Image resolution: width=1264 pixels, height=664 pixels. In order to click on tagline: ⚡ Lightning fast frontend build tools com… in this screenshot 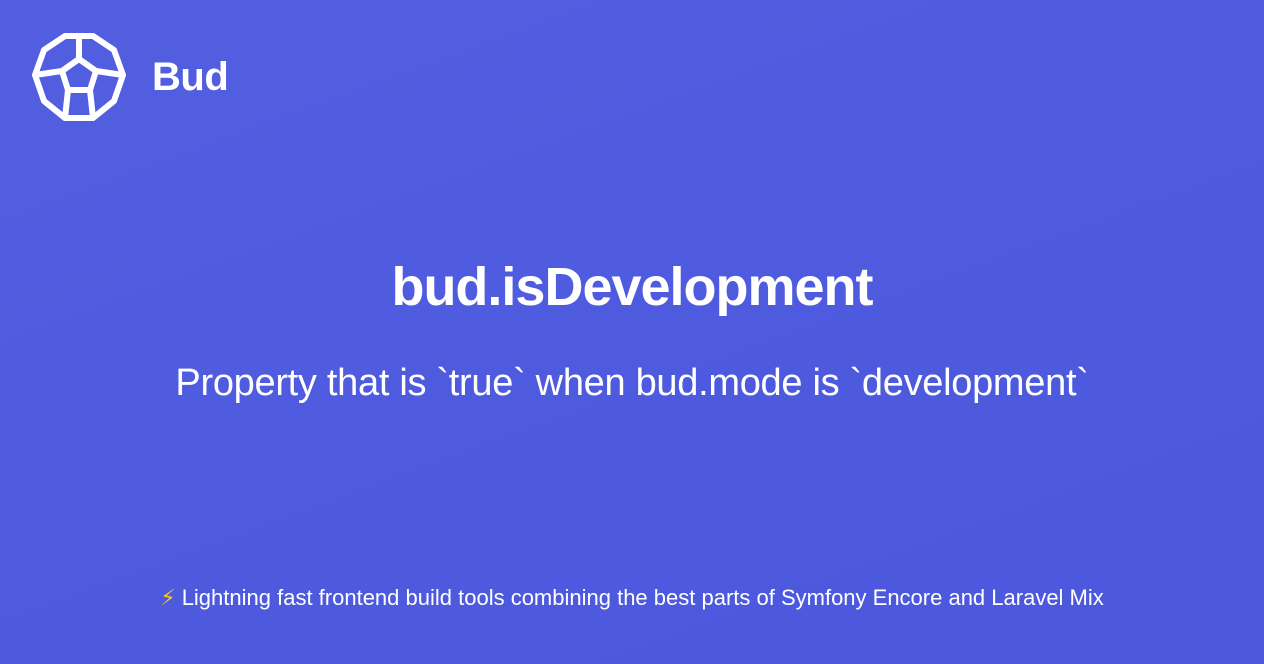, I will do `click(632, 598)`.